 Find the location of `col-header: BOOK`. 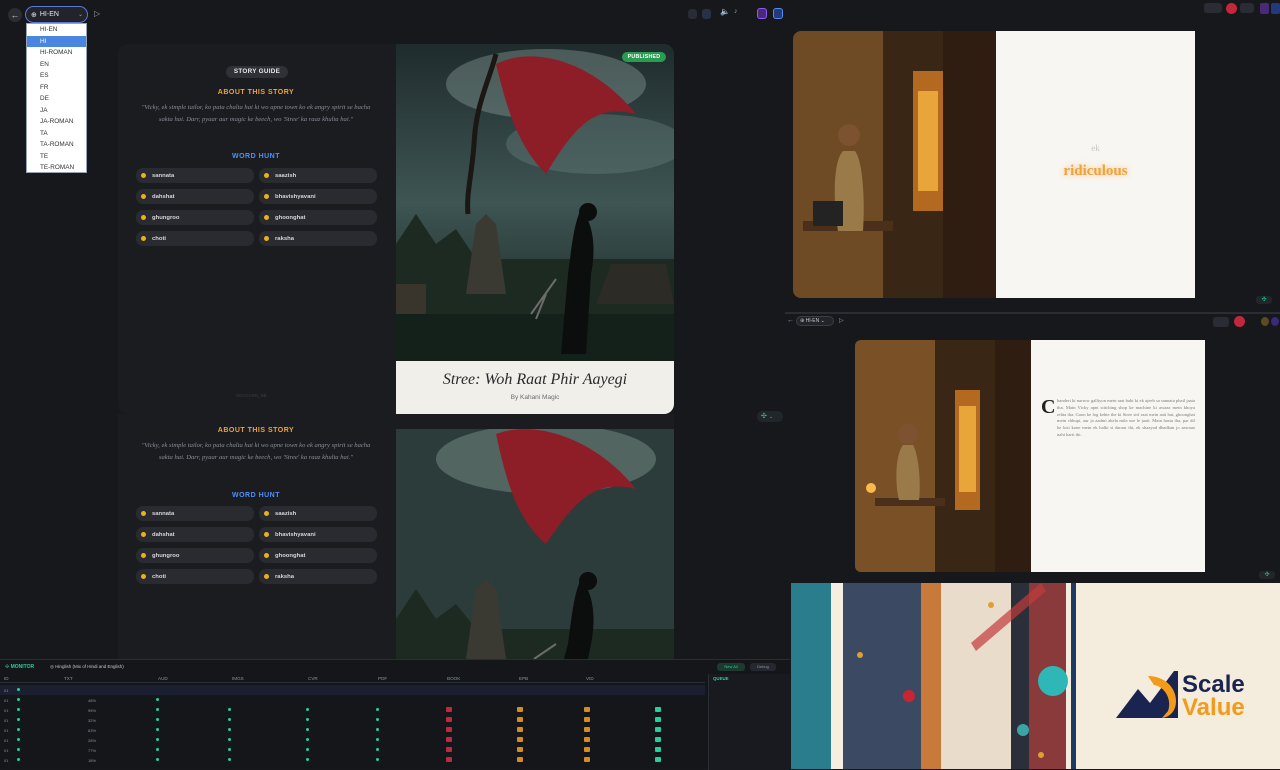

col-header: BOOK is located at coordinates (454, 678).